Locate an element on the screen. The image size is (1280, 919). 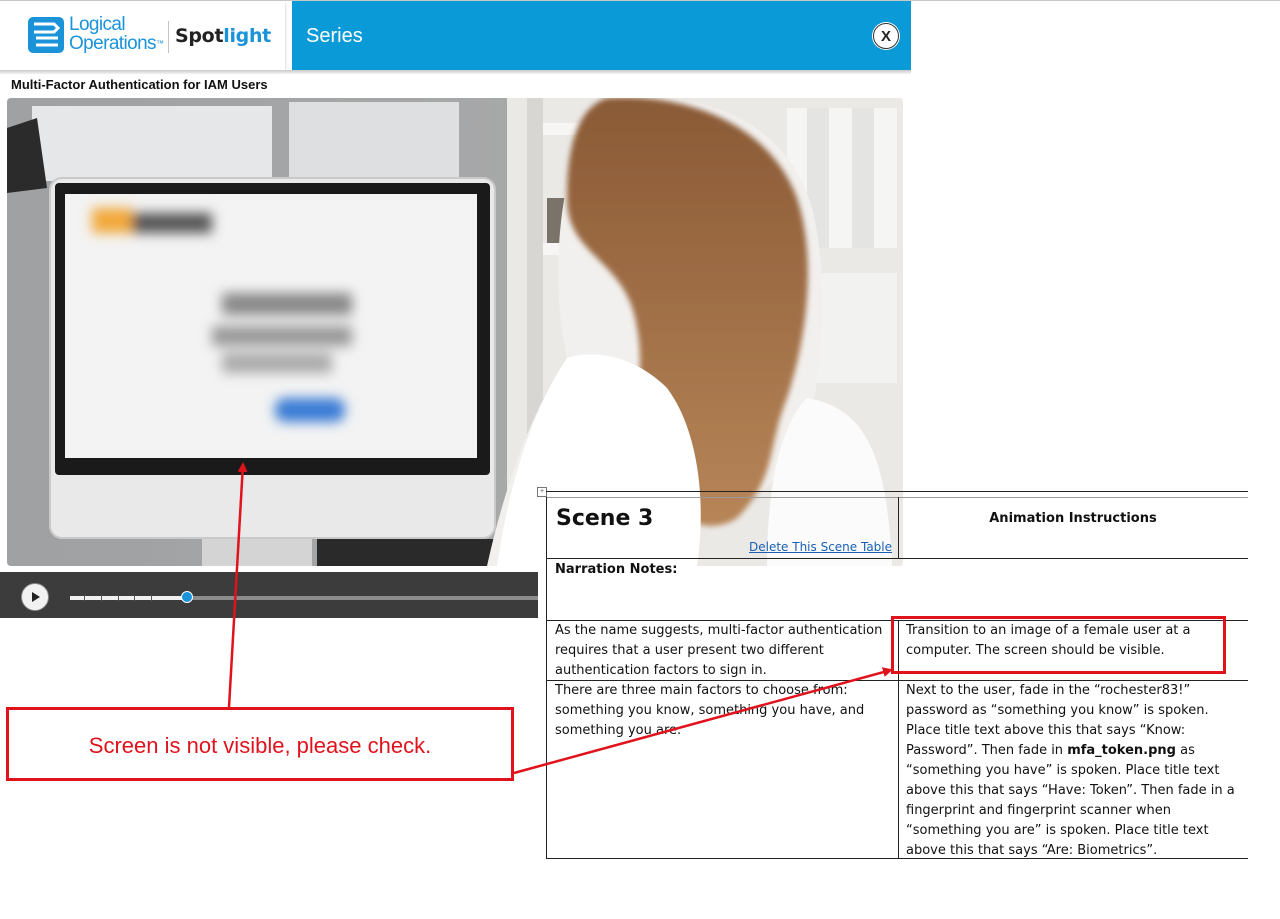
arrow-to-instruction is located at coordinates (703, 721).